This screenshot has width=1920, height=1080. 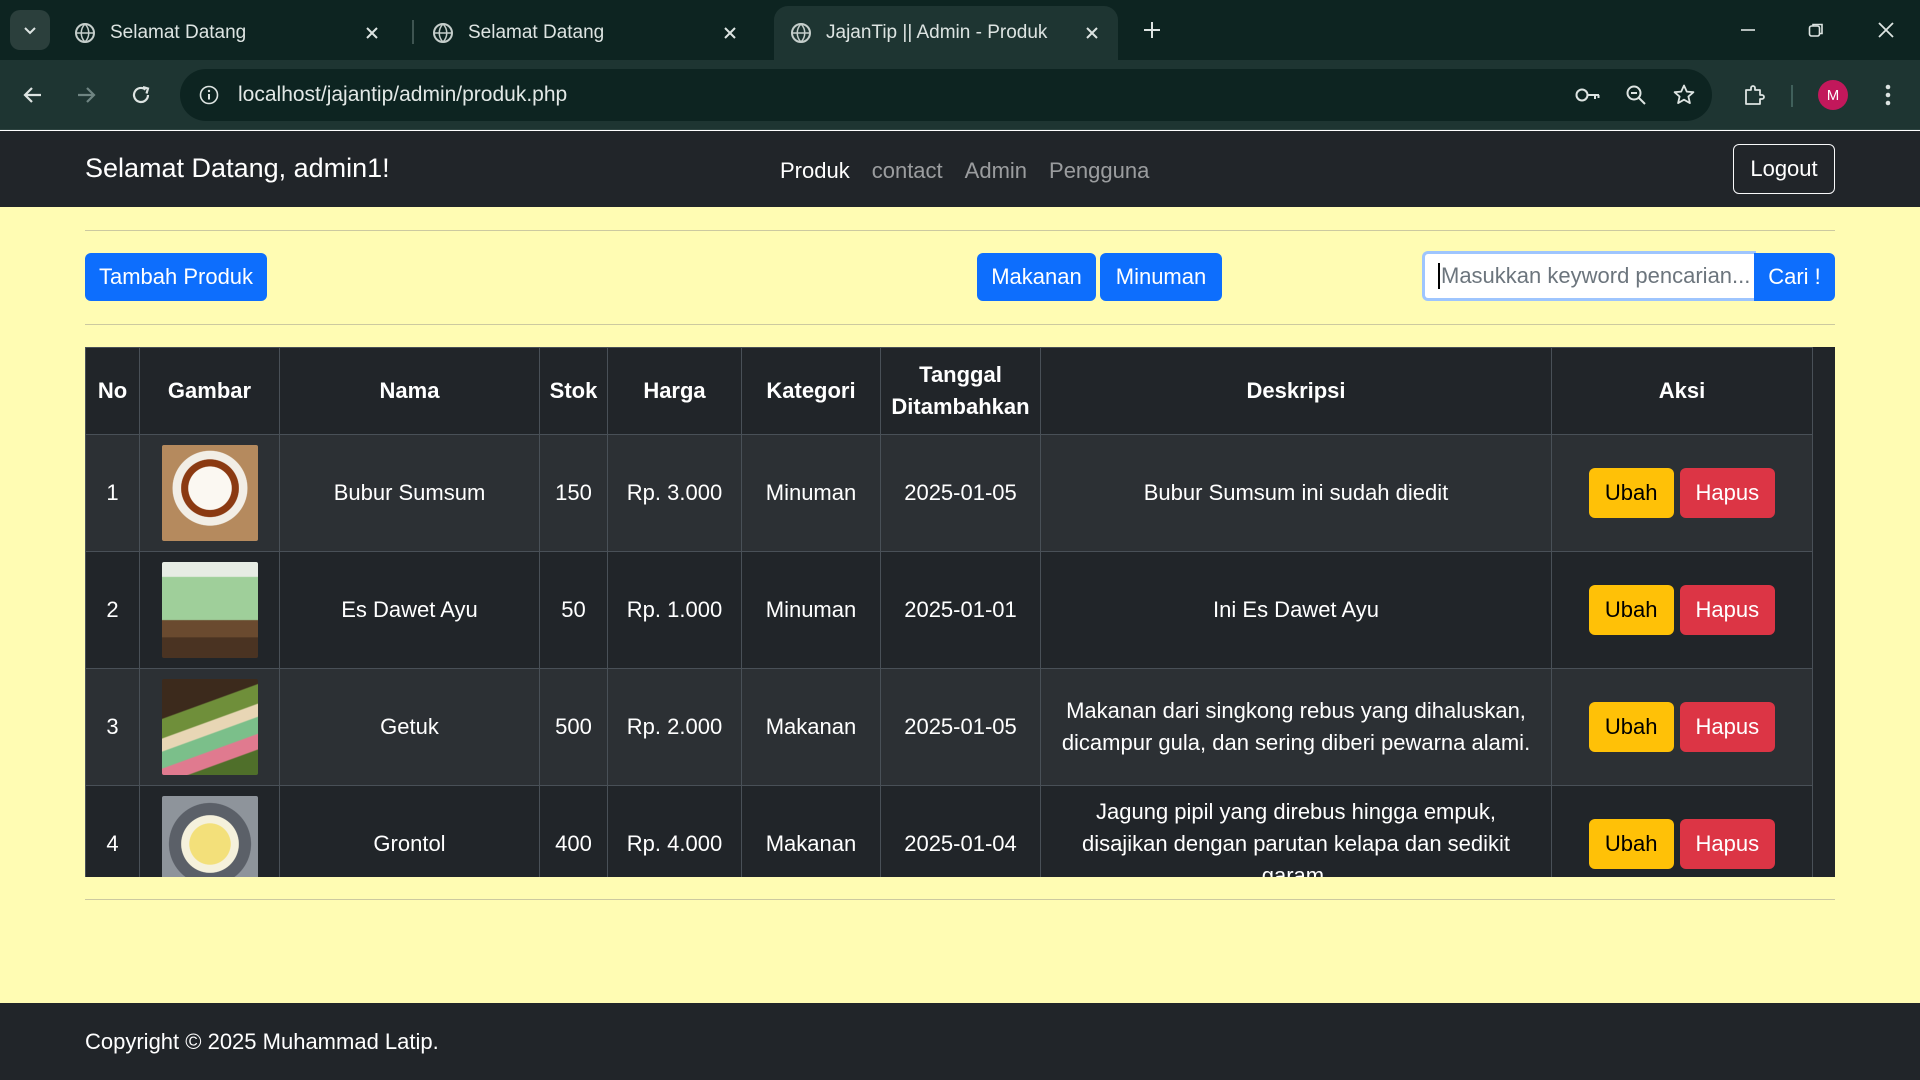 What do you see at coordinates (674, 391) in the screenshot?
I see `header-harga: Harga` at bounding box center [674, 391].